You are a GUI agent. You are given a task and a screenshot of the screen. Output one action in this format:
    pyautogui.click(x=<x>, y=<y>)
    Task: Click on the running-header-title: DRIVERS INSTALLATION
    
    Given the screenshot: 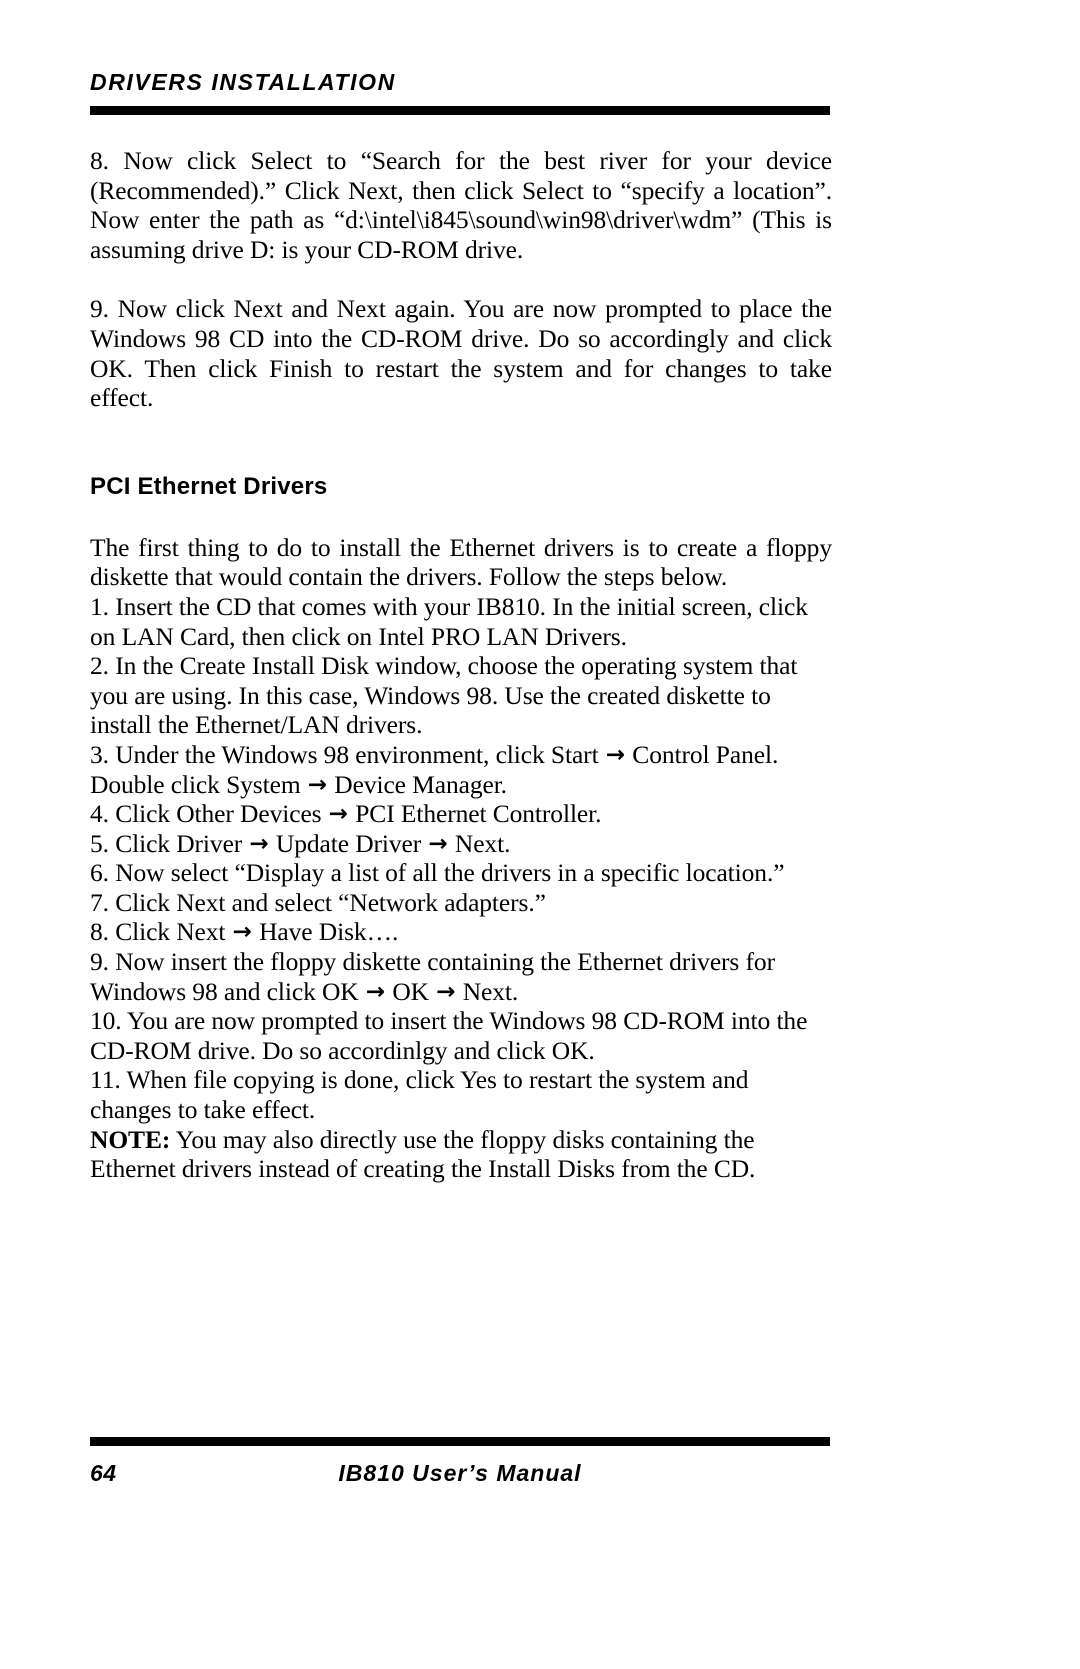 What is the action you would take?
    pyautogui.click(x=243, y=82)
    